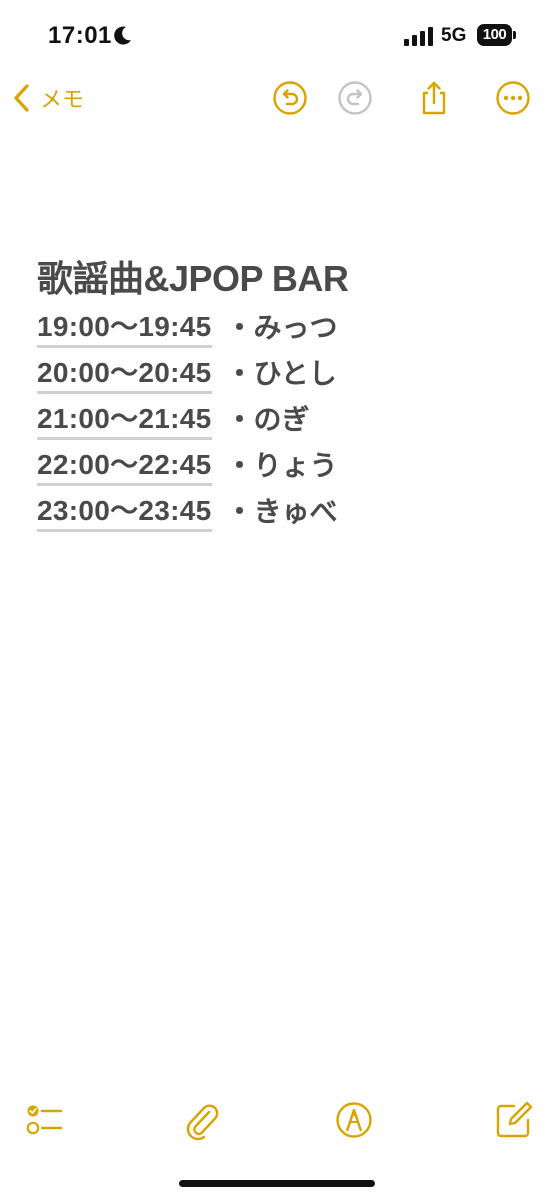 This screenshot has height=1199, width=554. What do you see at coordinates (124, 375) in the screenshot?
I see `time-range: 20:00〜20:45` at bounding box center [124, 375].